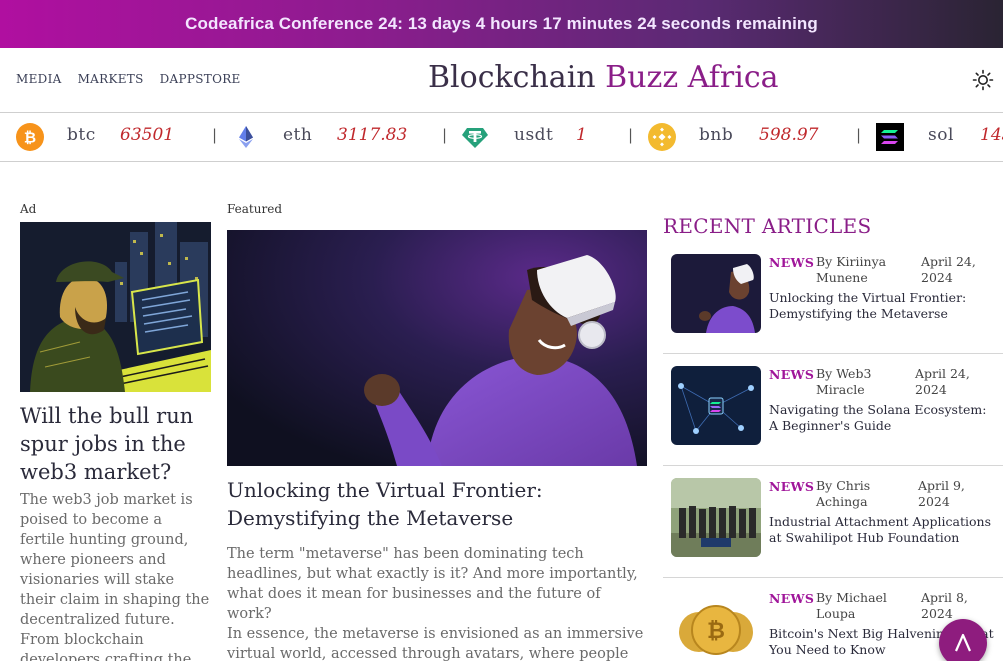 This screenshot has width=1003, height=661. Describe the element at coordinates (81, 135) in the screenshot. I see `coin-symbol: btc` at that location.